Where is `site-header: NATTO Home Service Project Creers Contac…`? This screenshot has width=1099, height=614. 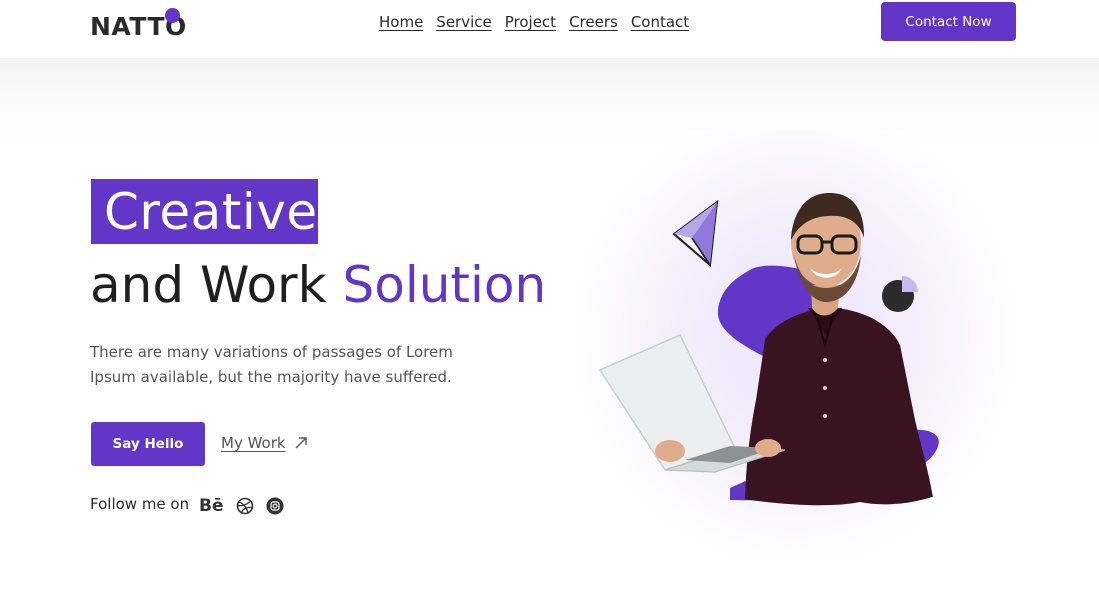 site-header: NATTO Home Service Project Creers Contac… is located at coordinates (549, 29).